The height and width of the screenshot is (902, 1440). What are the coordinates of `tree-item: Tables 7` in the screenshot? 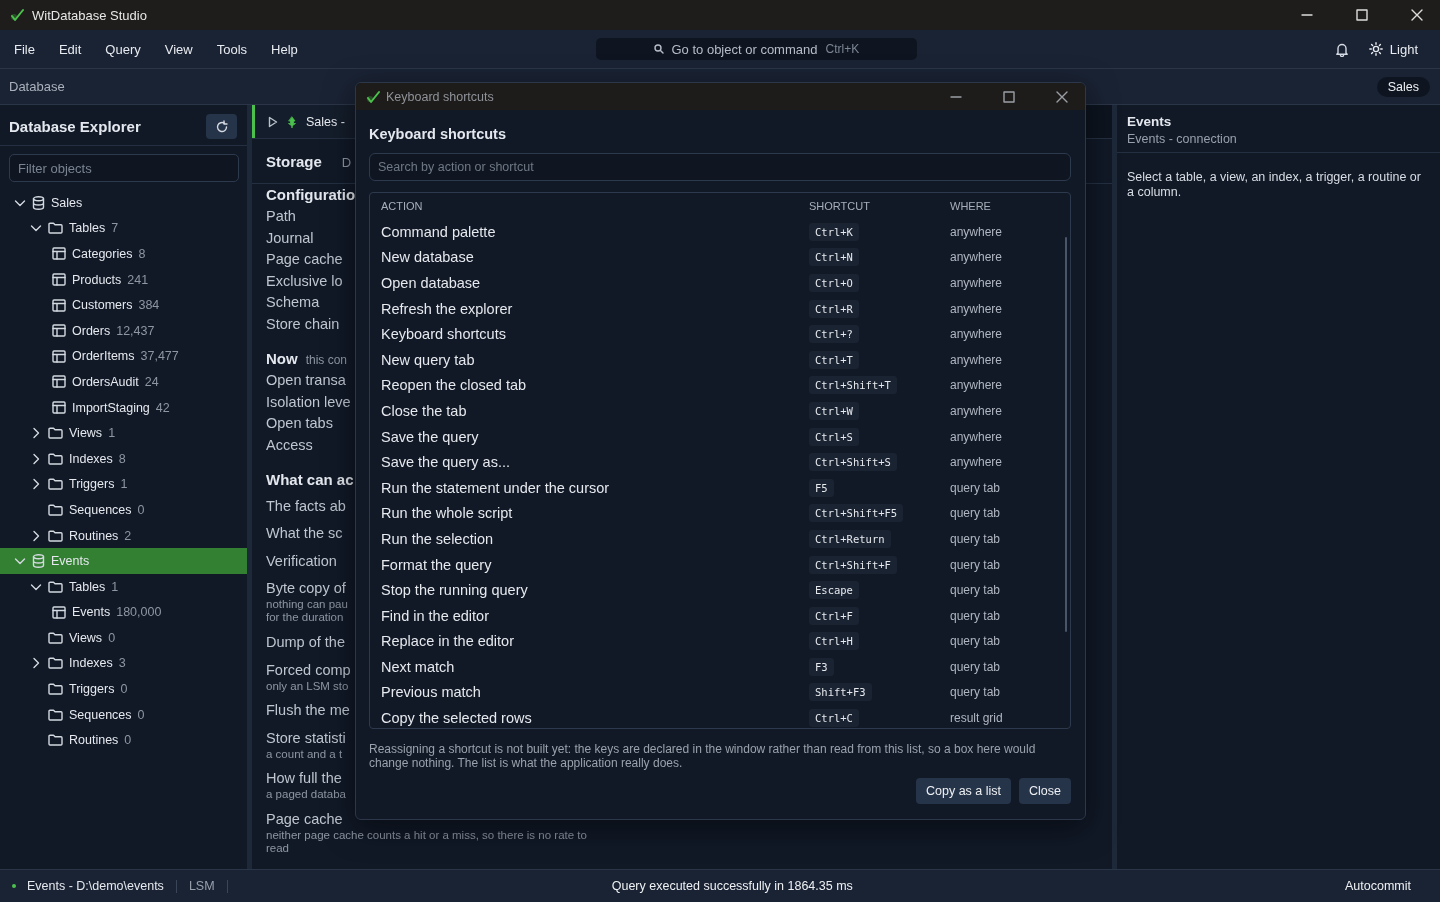 It's located at (123, 228).